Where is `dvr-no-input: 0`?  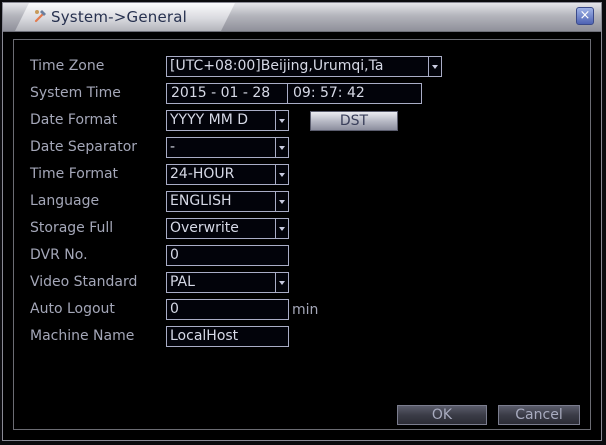 dvr-no-input: 0 is located at coordinates (227, 255).